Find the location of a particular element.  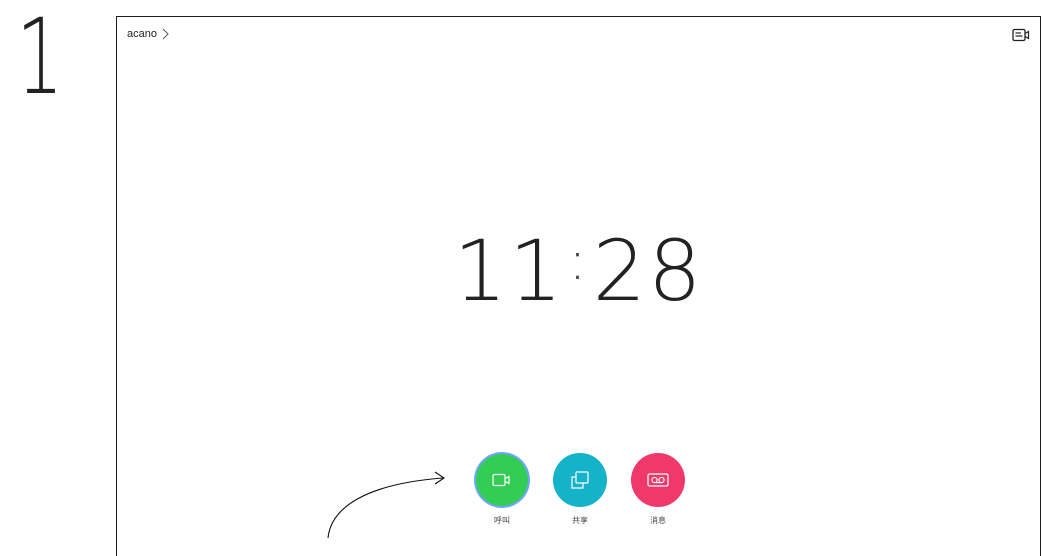

clock-minutes: 28 is located at coordinates (648, 271).